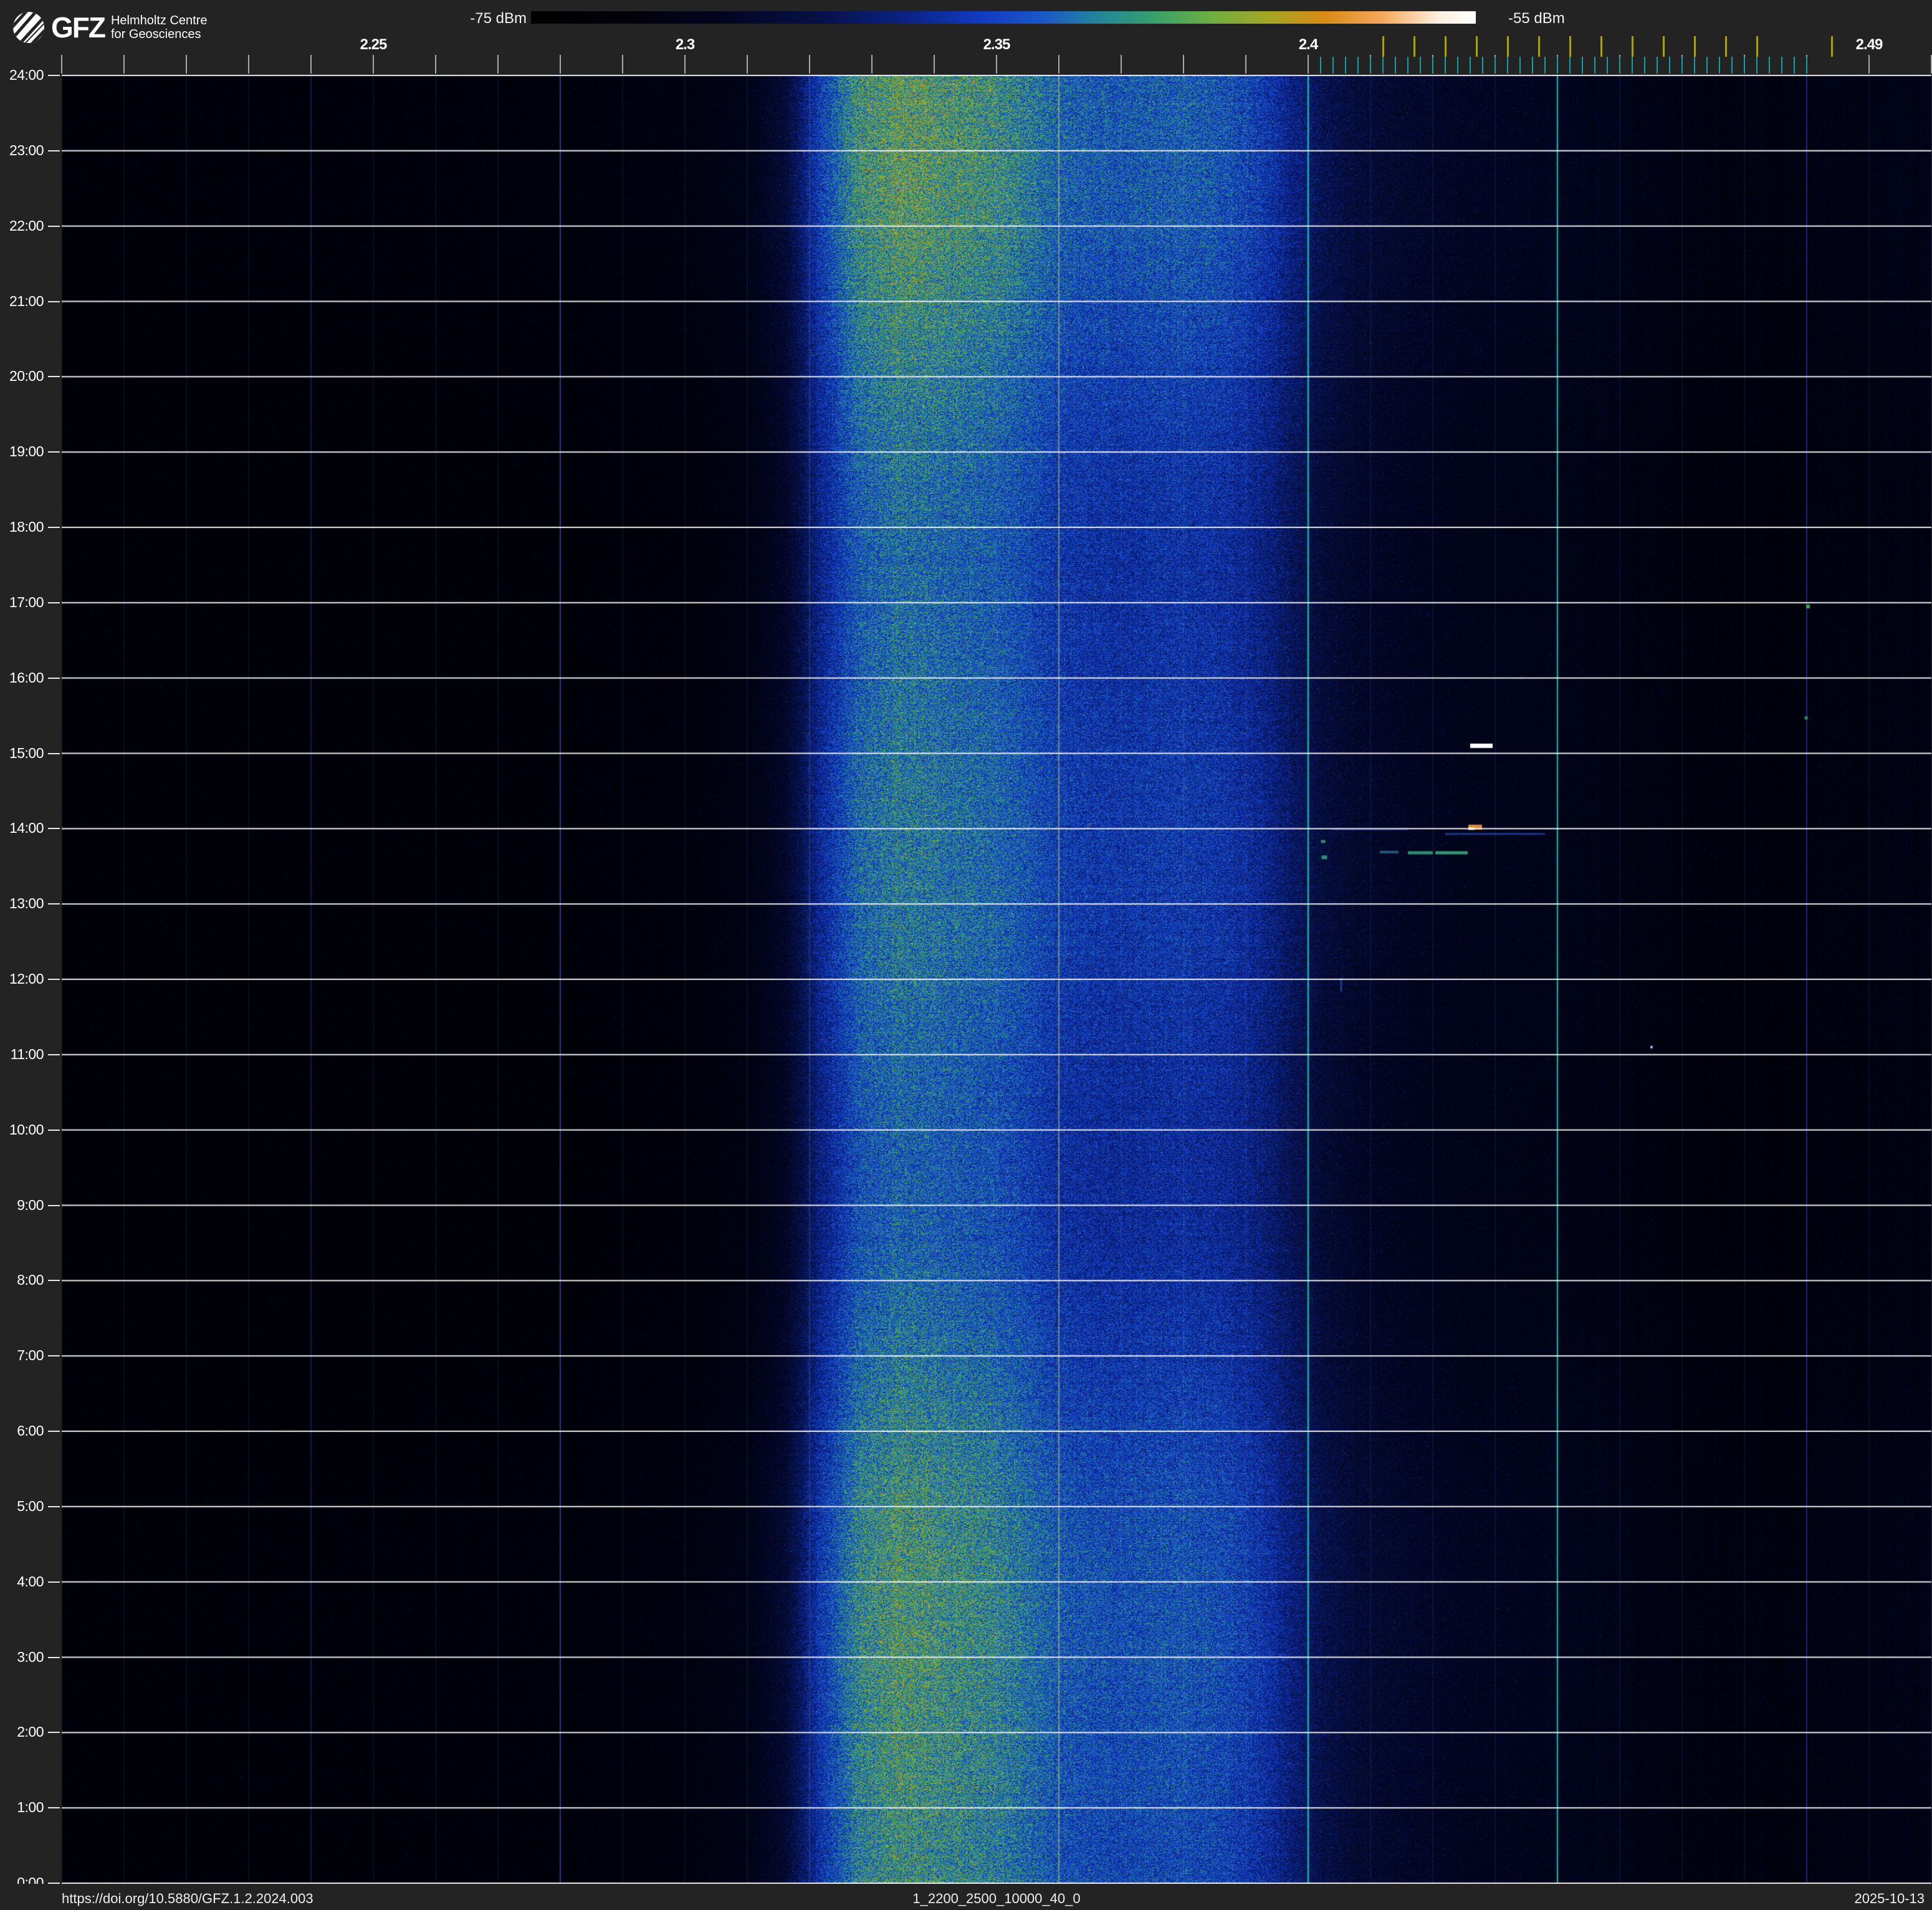 This screenshot has height=1910, width=1932. What do you see at coordinates (26, 601) in the screenshot?
I see `time-tick-label: 17:00` at bounding box center [26, 601].